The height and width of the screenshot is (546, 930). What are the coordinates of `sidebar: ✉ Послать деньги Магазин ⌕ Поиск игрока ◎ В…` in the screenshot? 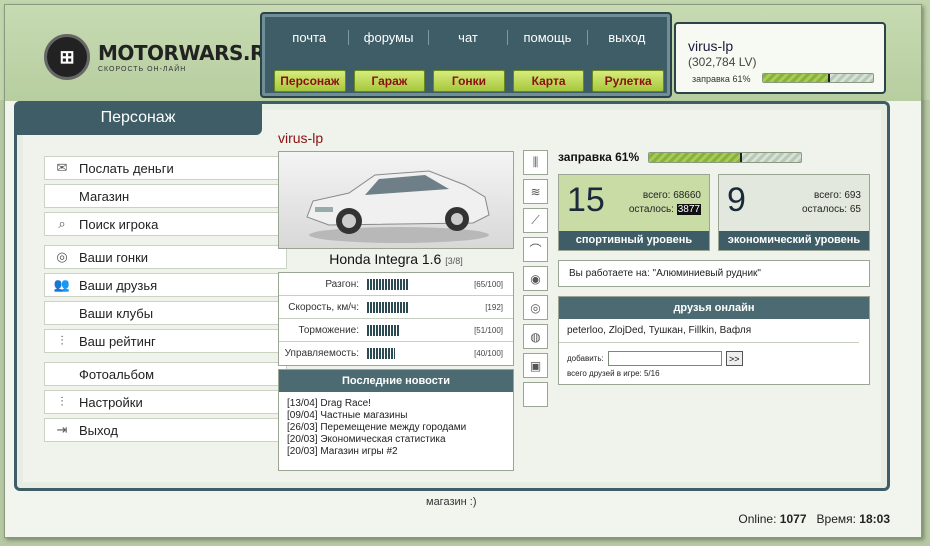 It's located at (165, 301).